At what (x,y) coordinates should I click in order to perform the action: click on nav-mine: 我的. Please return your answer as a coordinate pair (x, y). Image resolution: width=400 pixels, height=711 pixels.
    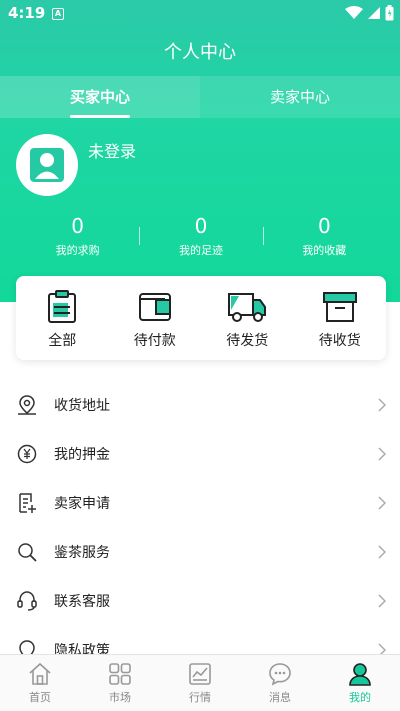
    Looking at the image, I should click on (360, 683).